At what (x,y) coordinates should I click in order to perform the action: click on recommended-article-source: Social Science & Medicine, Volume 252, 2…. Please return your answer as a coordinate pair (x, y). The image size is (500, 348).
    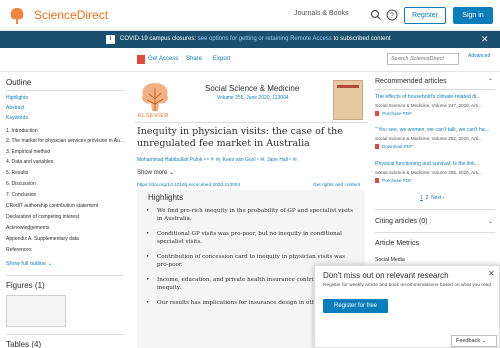
    Looking at the image, I should click on (428, 138).